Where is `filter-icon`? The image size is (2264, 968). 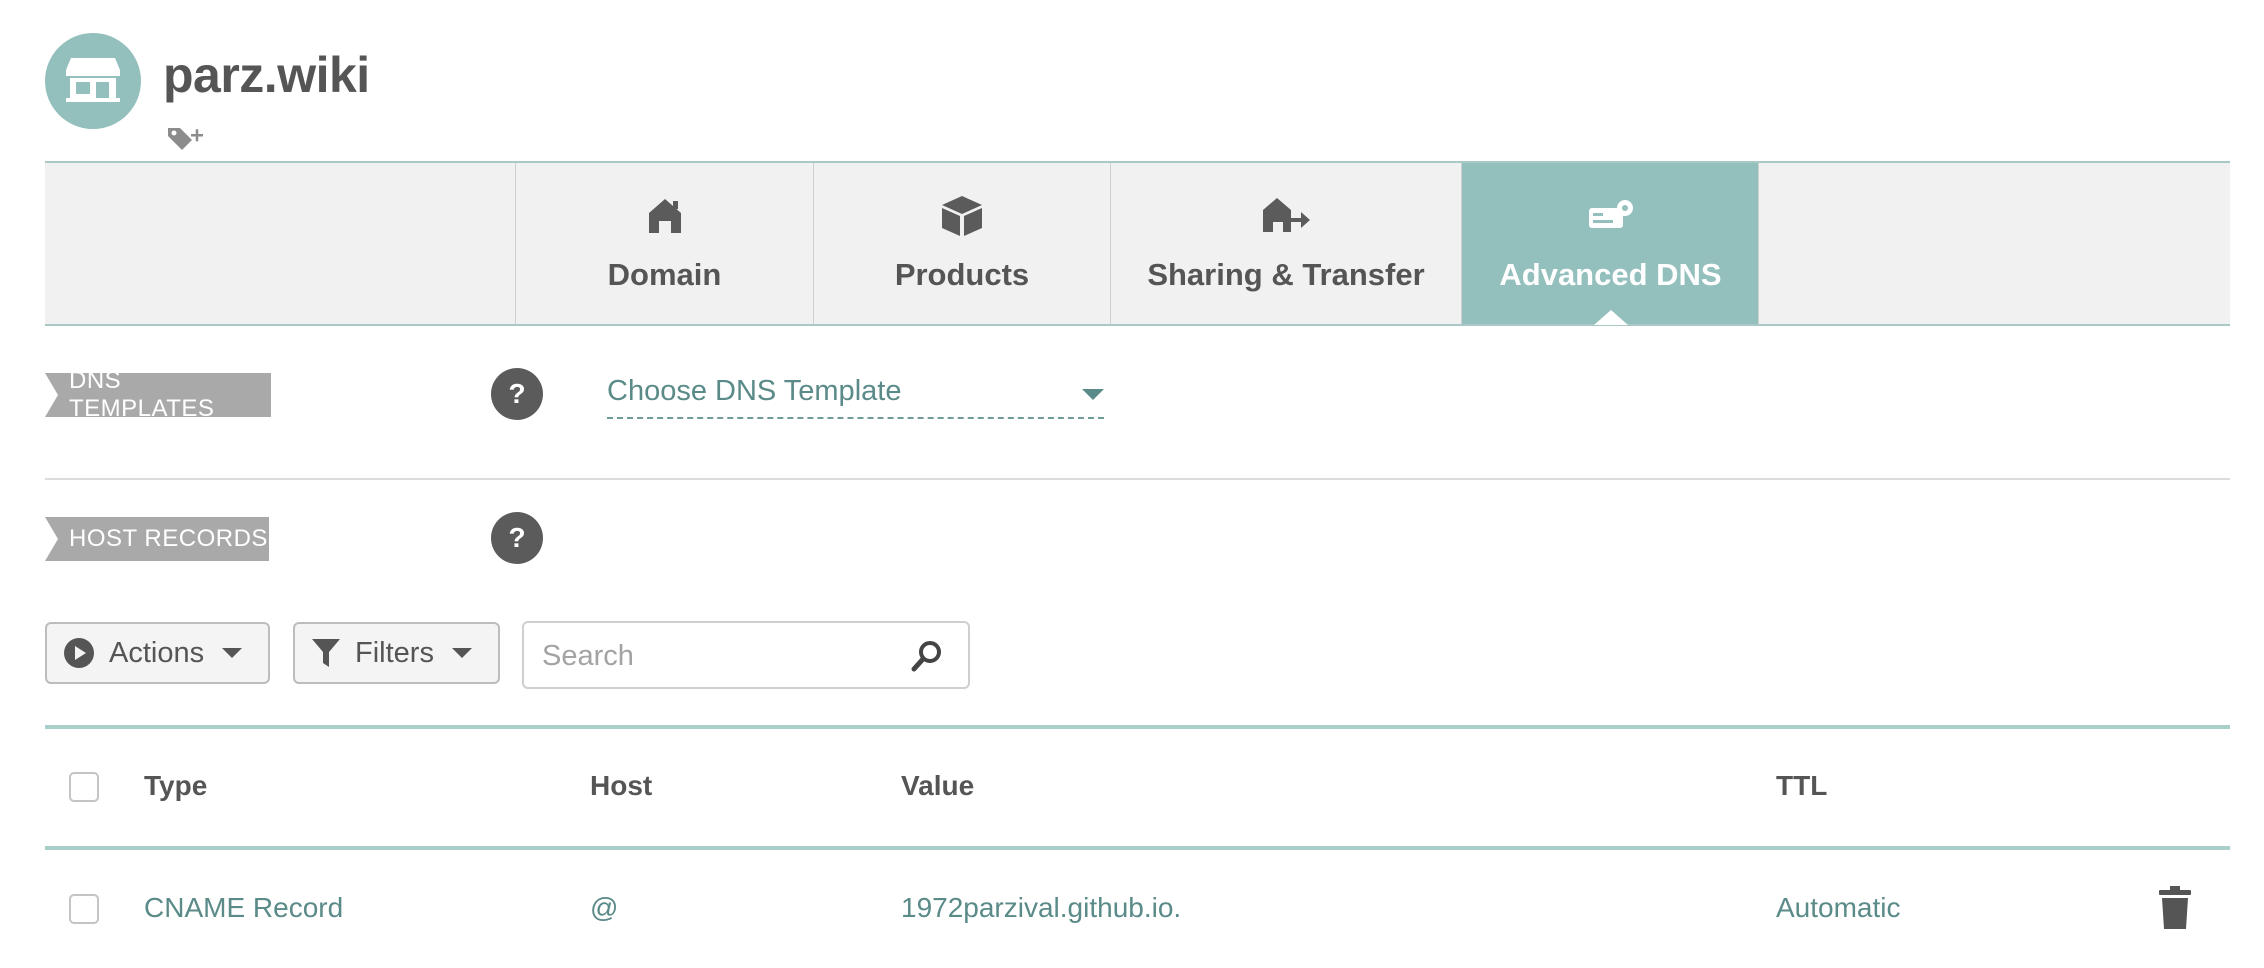 filter-icon is located at coordinates (326, 653).